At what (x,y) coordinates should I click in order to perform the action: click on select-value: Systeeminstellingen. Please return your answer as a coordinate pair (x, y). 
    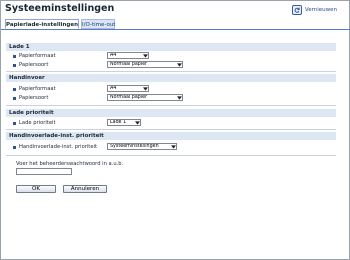
    Looking at the image, I should click on (134, 146).